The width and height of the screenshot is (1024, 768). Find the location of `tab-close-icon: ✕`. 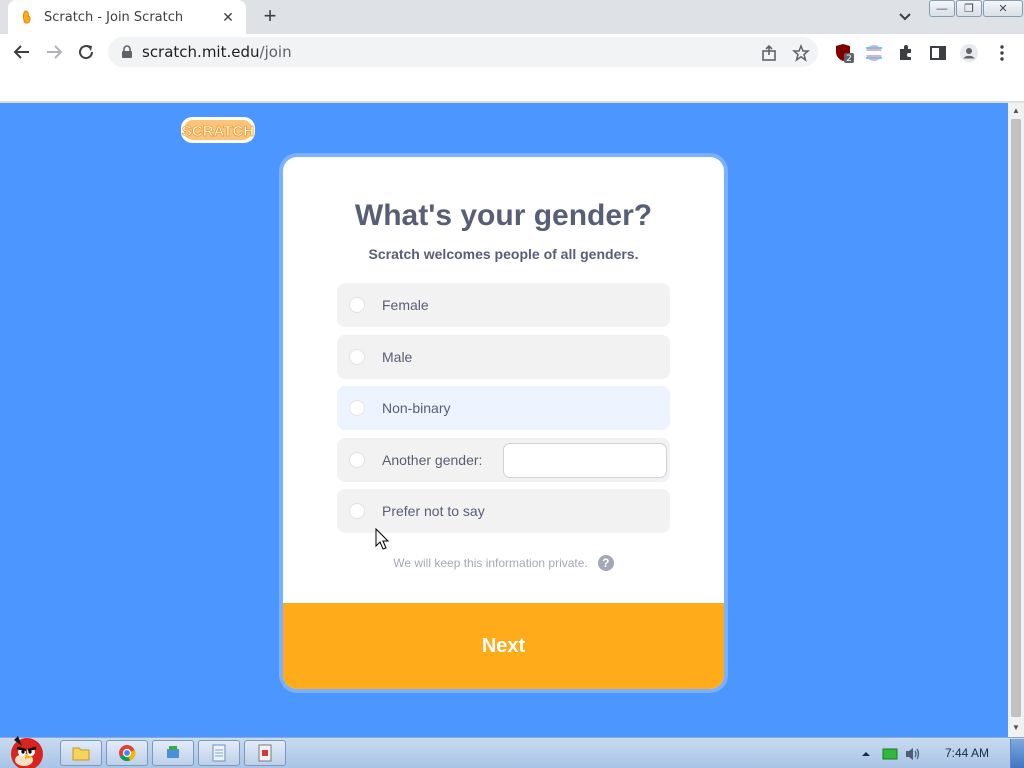

tab-close-icon: ✕ is located at coordinates (228, 17).